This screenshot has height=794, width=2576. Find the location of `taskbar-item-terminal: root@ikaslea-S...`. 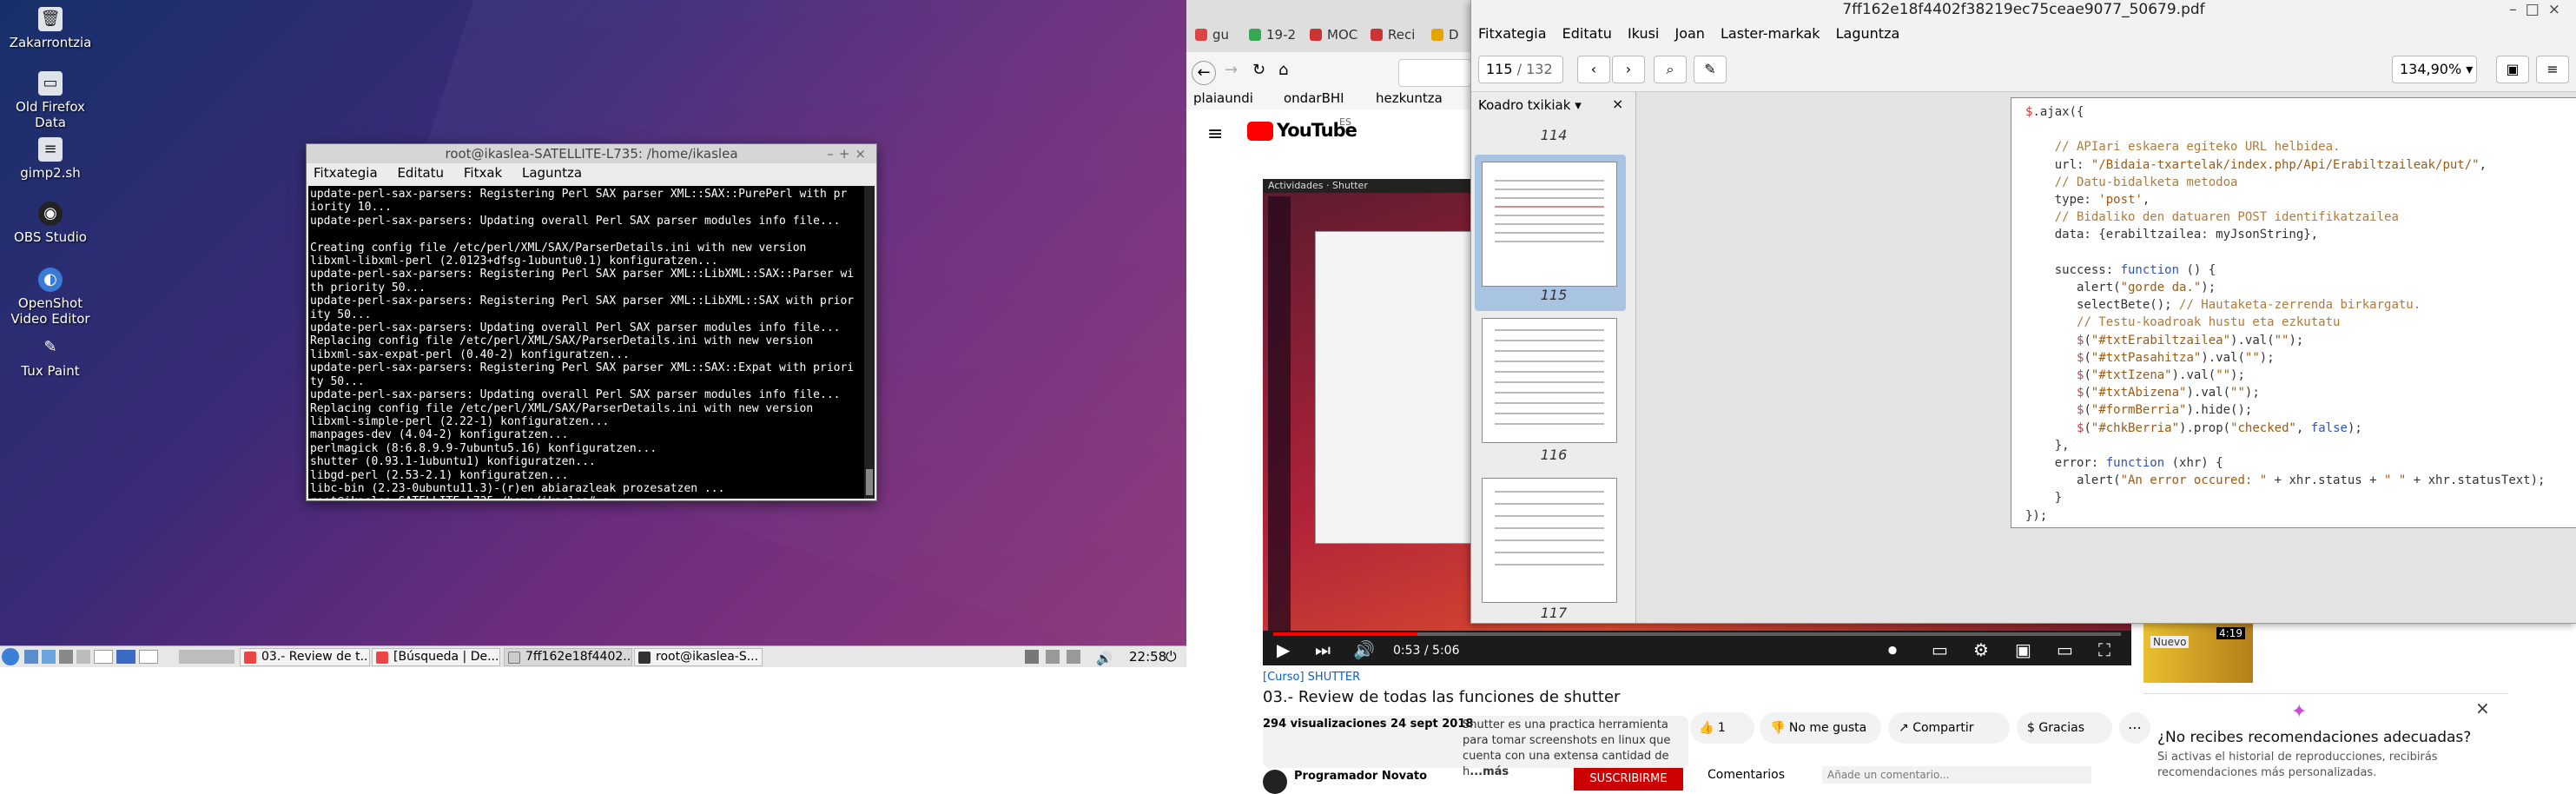

taskbar-item-terminal: root@ikaslea-S... is located at coordinates (698, 657).